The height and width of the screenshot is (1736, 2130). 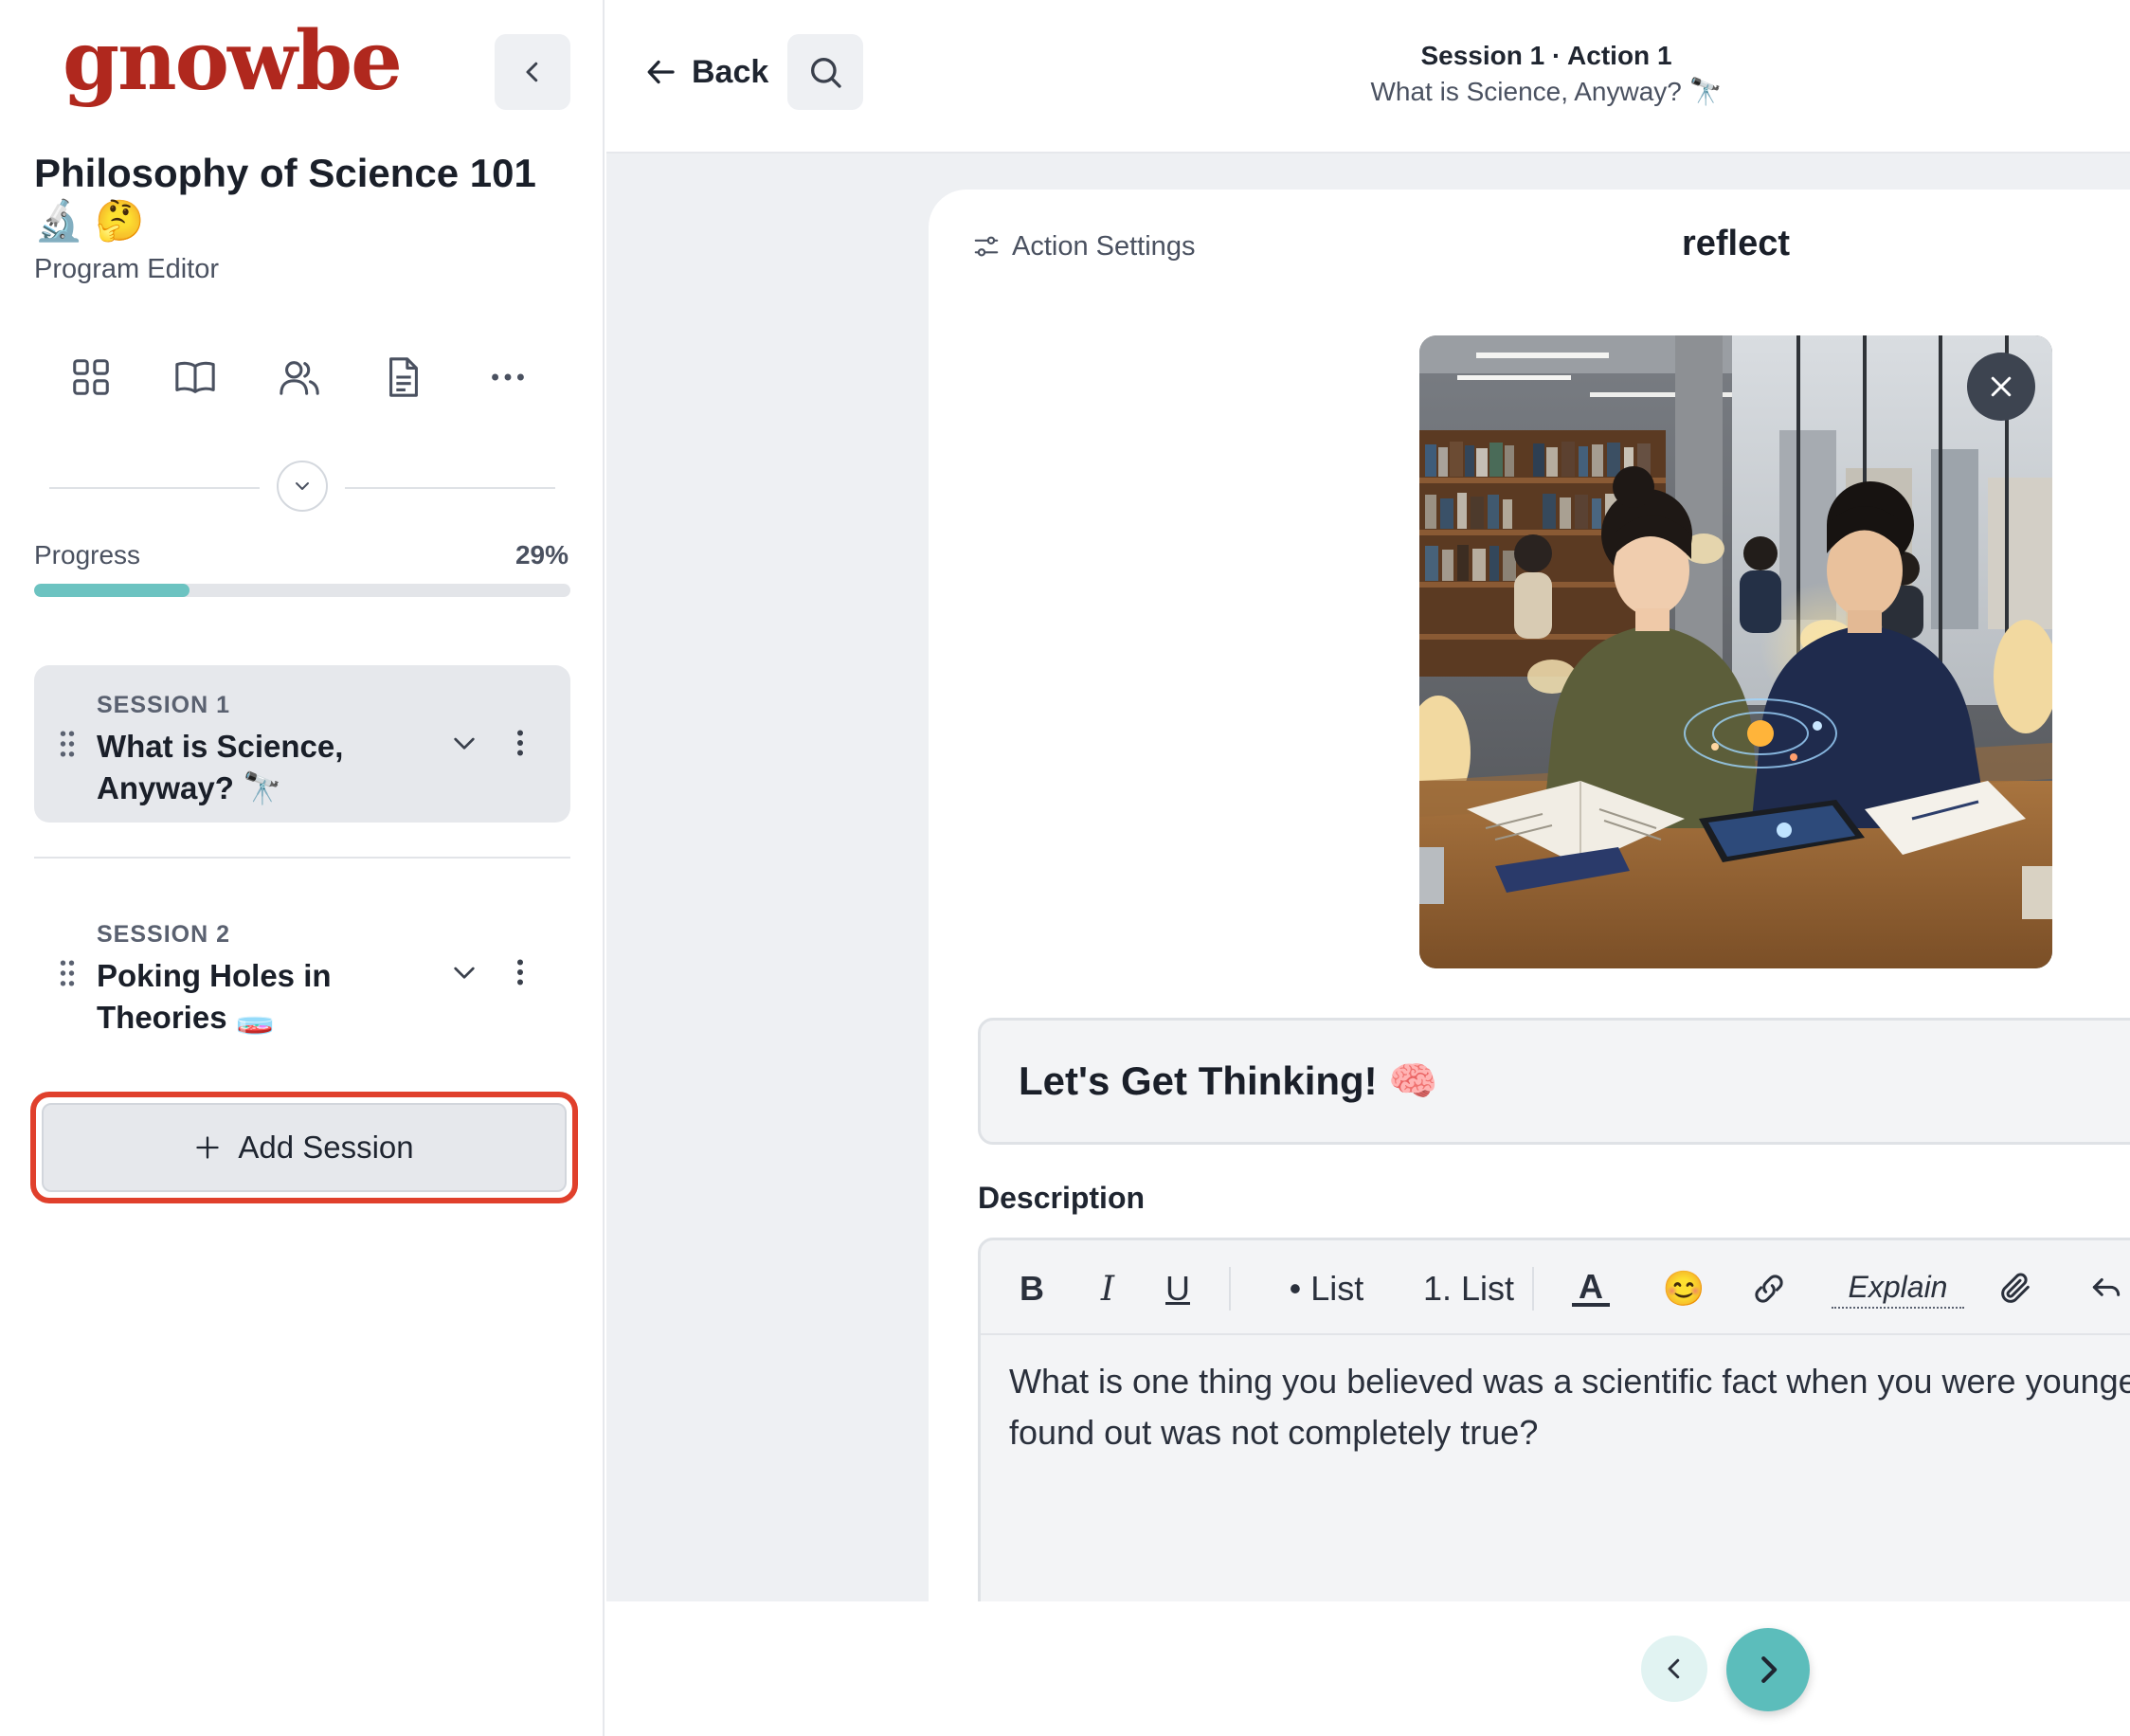 I want to click on more-icon, so click(x=507, y=377).